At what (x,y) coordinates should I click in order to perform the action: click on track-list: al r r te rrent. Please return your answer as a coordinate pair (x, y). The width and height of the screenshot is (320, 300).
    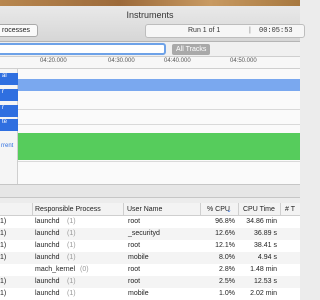
    Looking at the image, I should click on (9, 126).